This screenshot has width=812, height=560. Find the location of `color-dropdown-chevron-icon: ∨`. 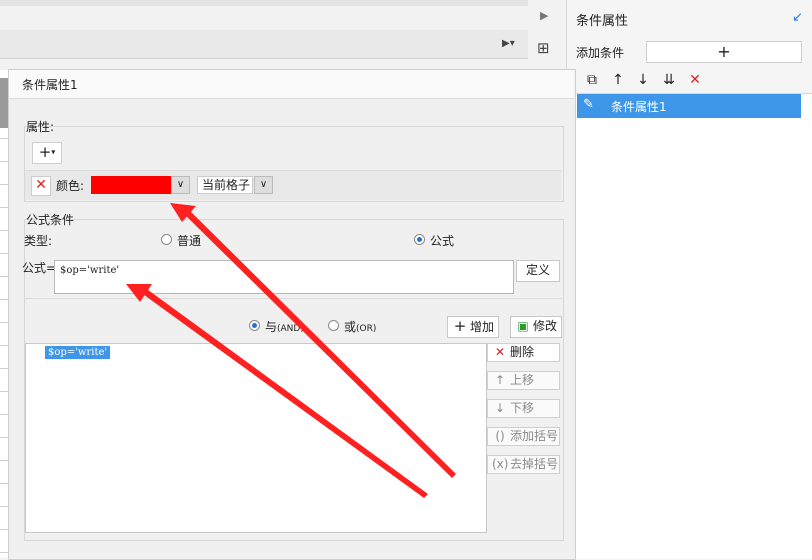

color-dropdown-chevron-icon: ∨ is located at coordinates (180, 185).